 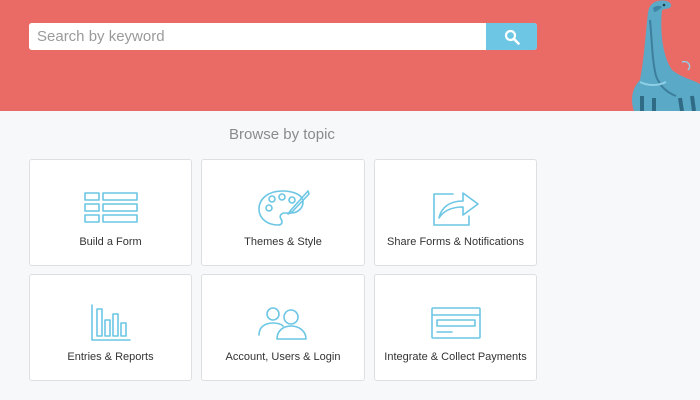 What do you see at coordinates (666, 55) in the screenshot?
I see `dinosaur-mascot-illustration` at bounding box center [666, 55].